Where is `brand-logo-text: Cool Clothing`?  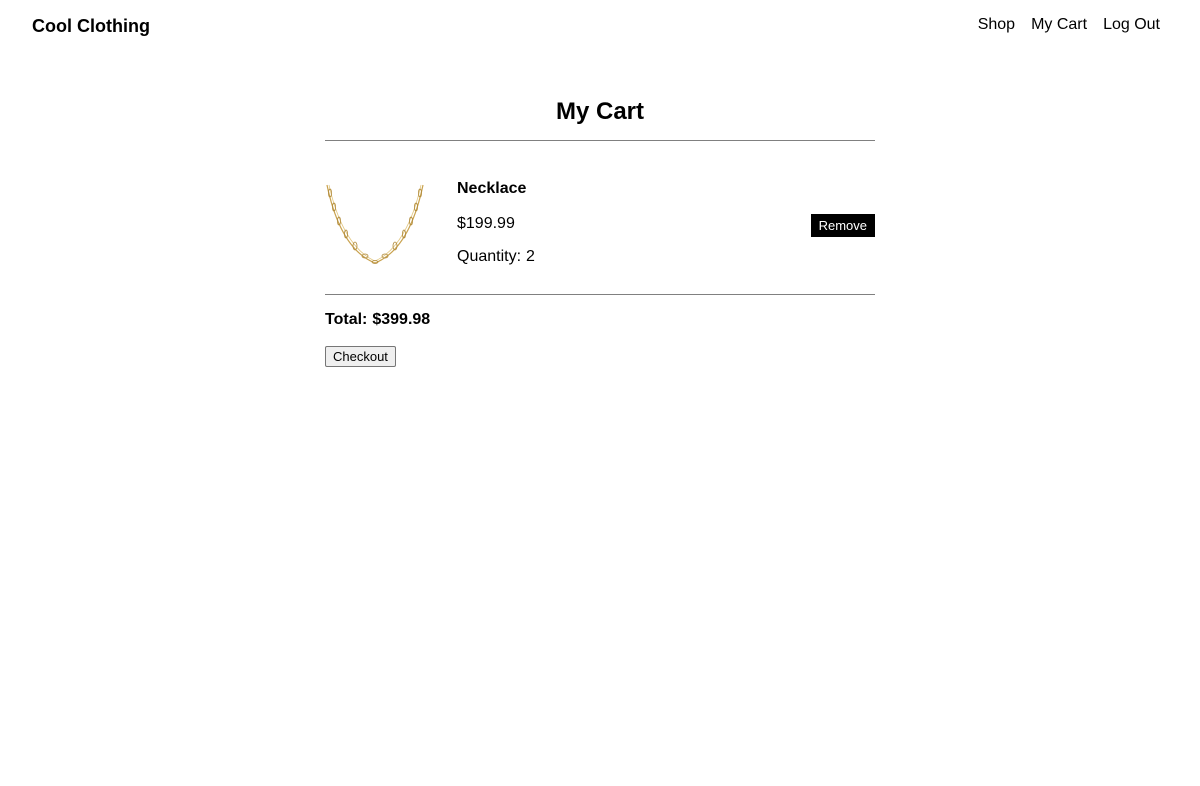
brand-logo-text: Cool Clothing is located at coordinates (91, 26).